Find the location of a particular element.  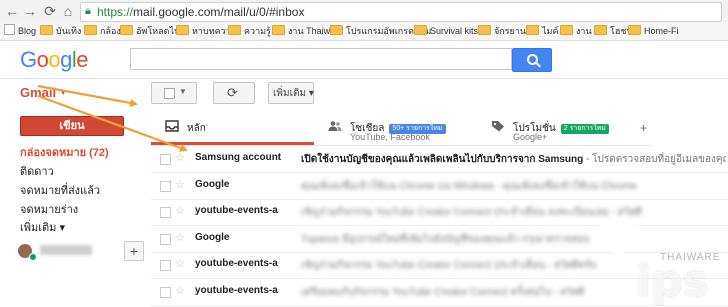

watermark-letter: T is located at coordinates (619, 248).